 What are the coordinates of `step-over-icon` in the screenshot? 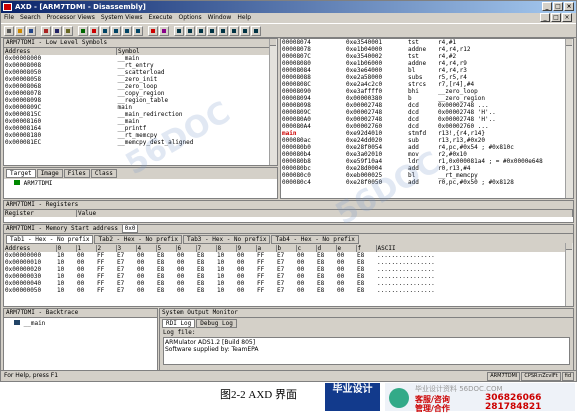 It's located at (116, 30).